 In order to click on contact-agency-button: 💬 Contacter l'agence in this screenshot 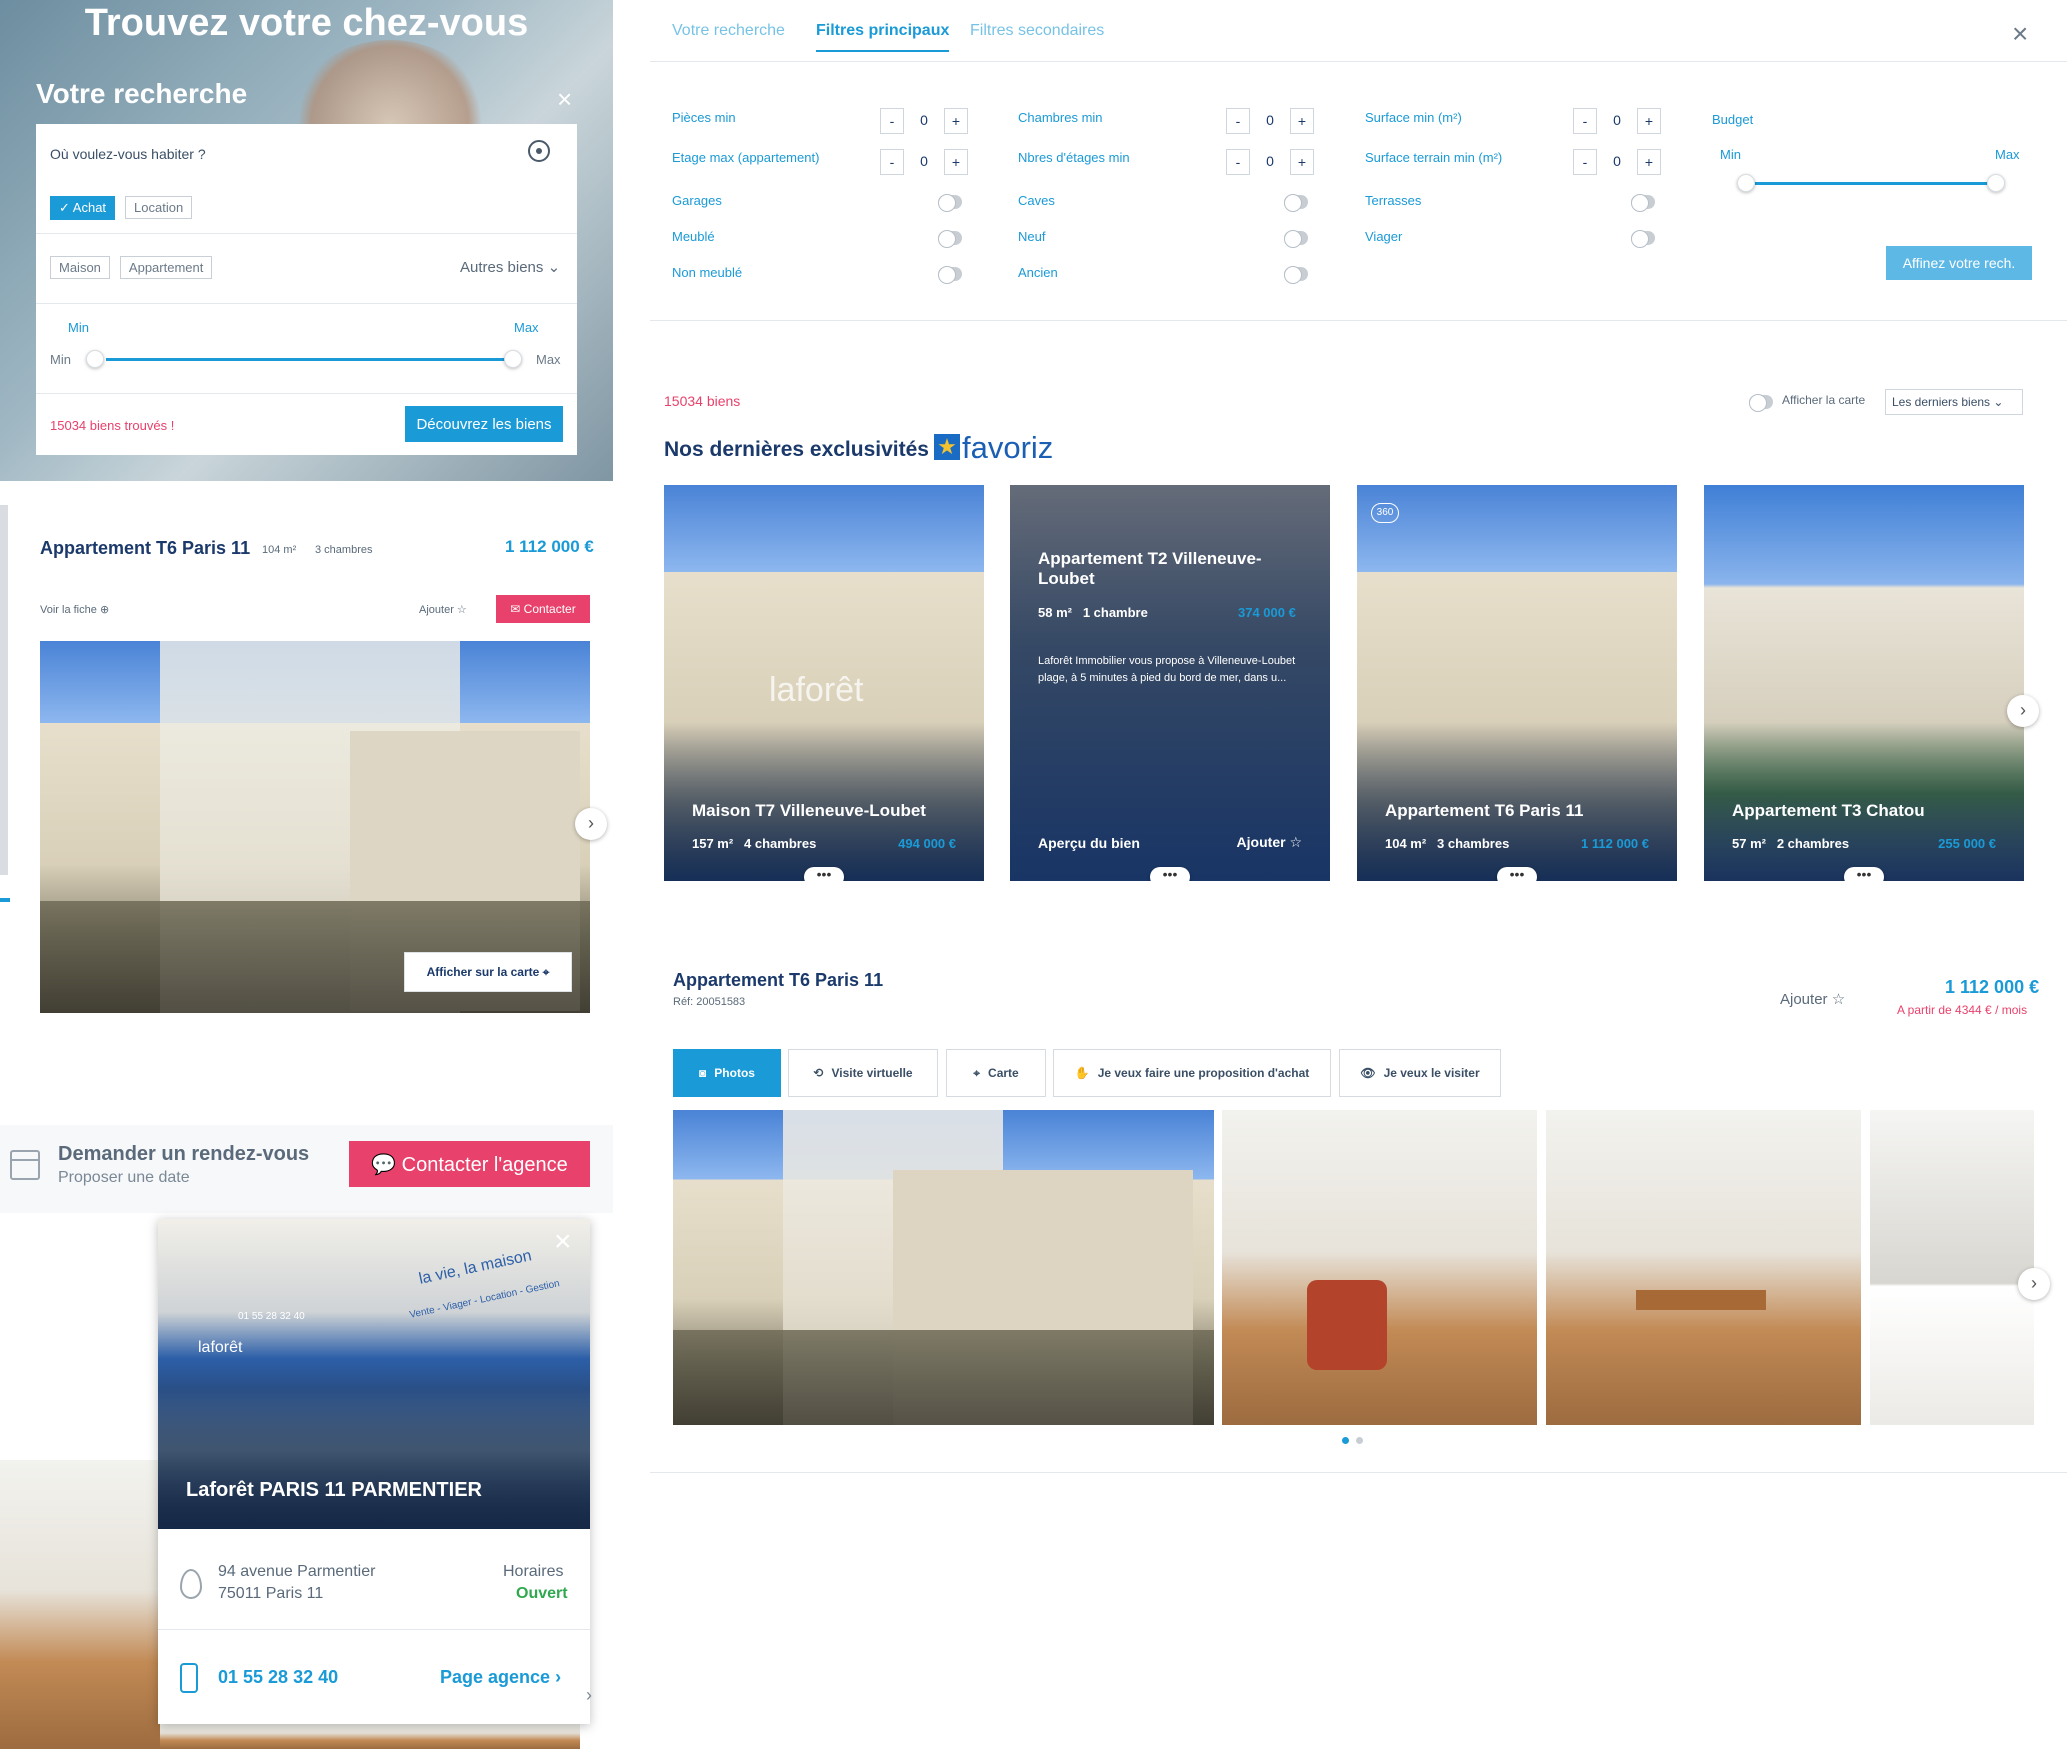, I will do `click(469, 1164)`.